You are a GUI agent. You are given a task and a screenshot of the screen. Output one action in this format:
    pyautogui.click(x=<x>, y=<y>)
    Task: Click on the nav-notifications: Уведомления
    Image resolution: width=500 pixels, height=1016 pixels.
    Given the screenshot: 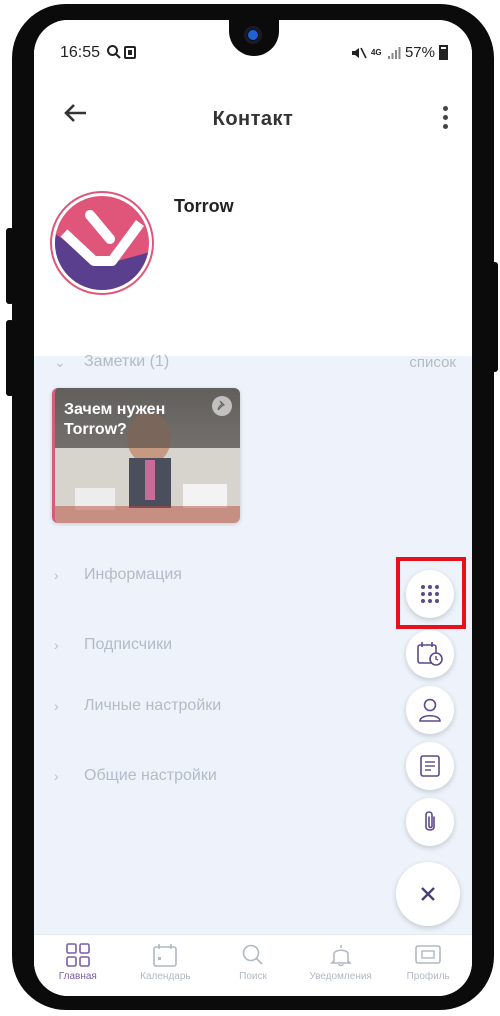 What is the action you would take?
    pyautogui.click(x=341, y=965)
    